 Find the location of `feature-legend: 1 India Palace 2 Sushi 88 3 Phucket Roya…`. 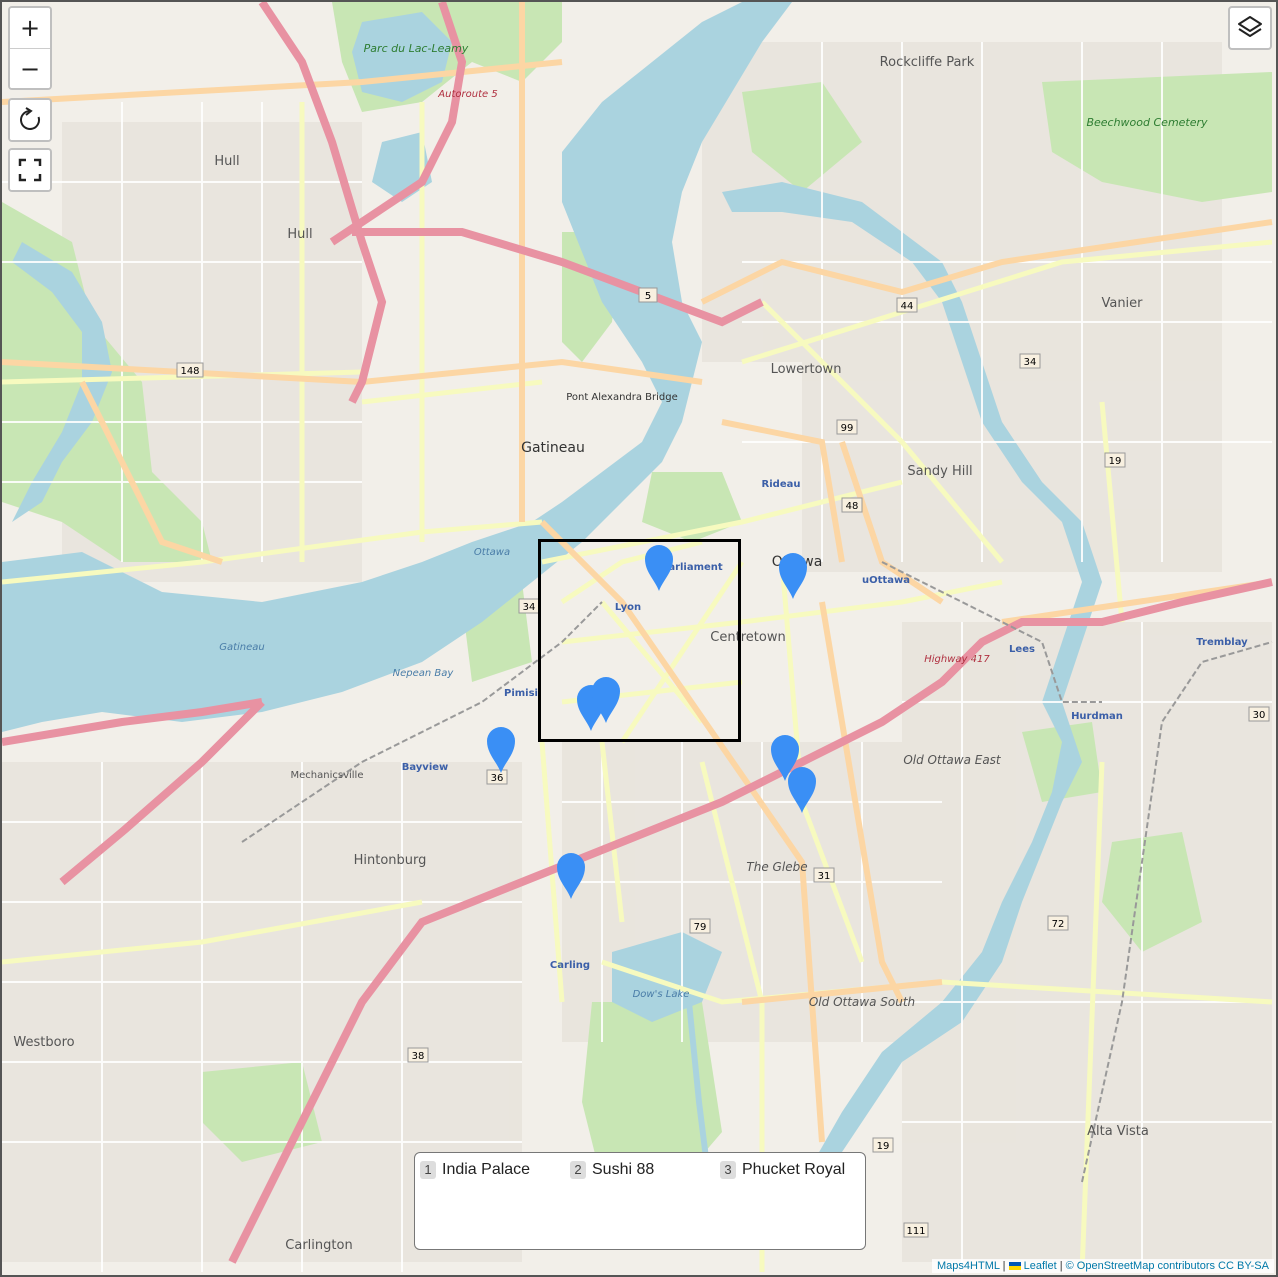

feature-legend: 1 India Palace 2 Sushi 88 3 Phucket Roya… is located at coordinates (640, 1201).